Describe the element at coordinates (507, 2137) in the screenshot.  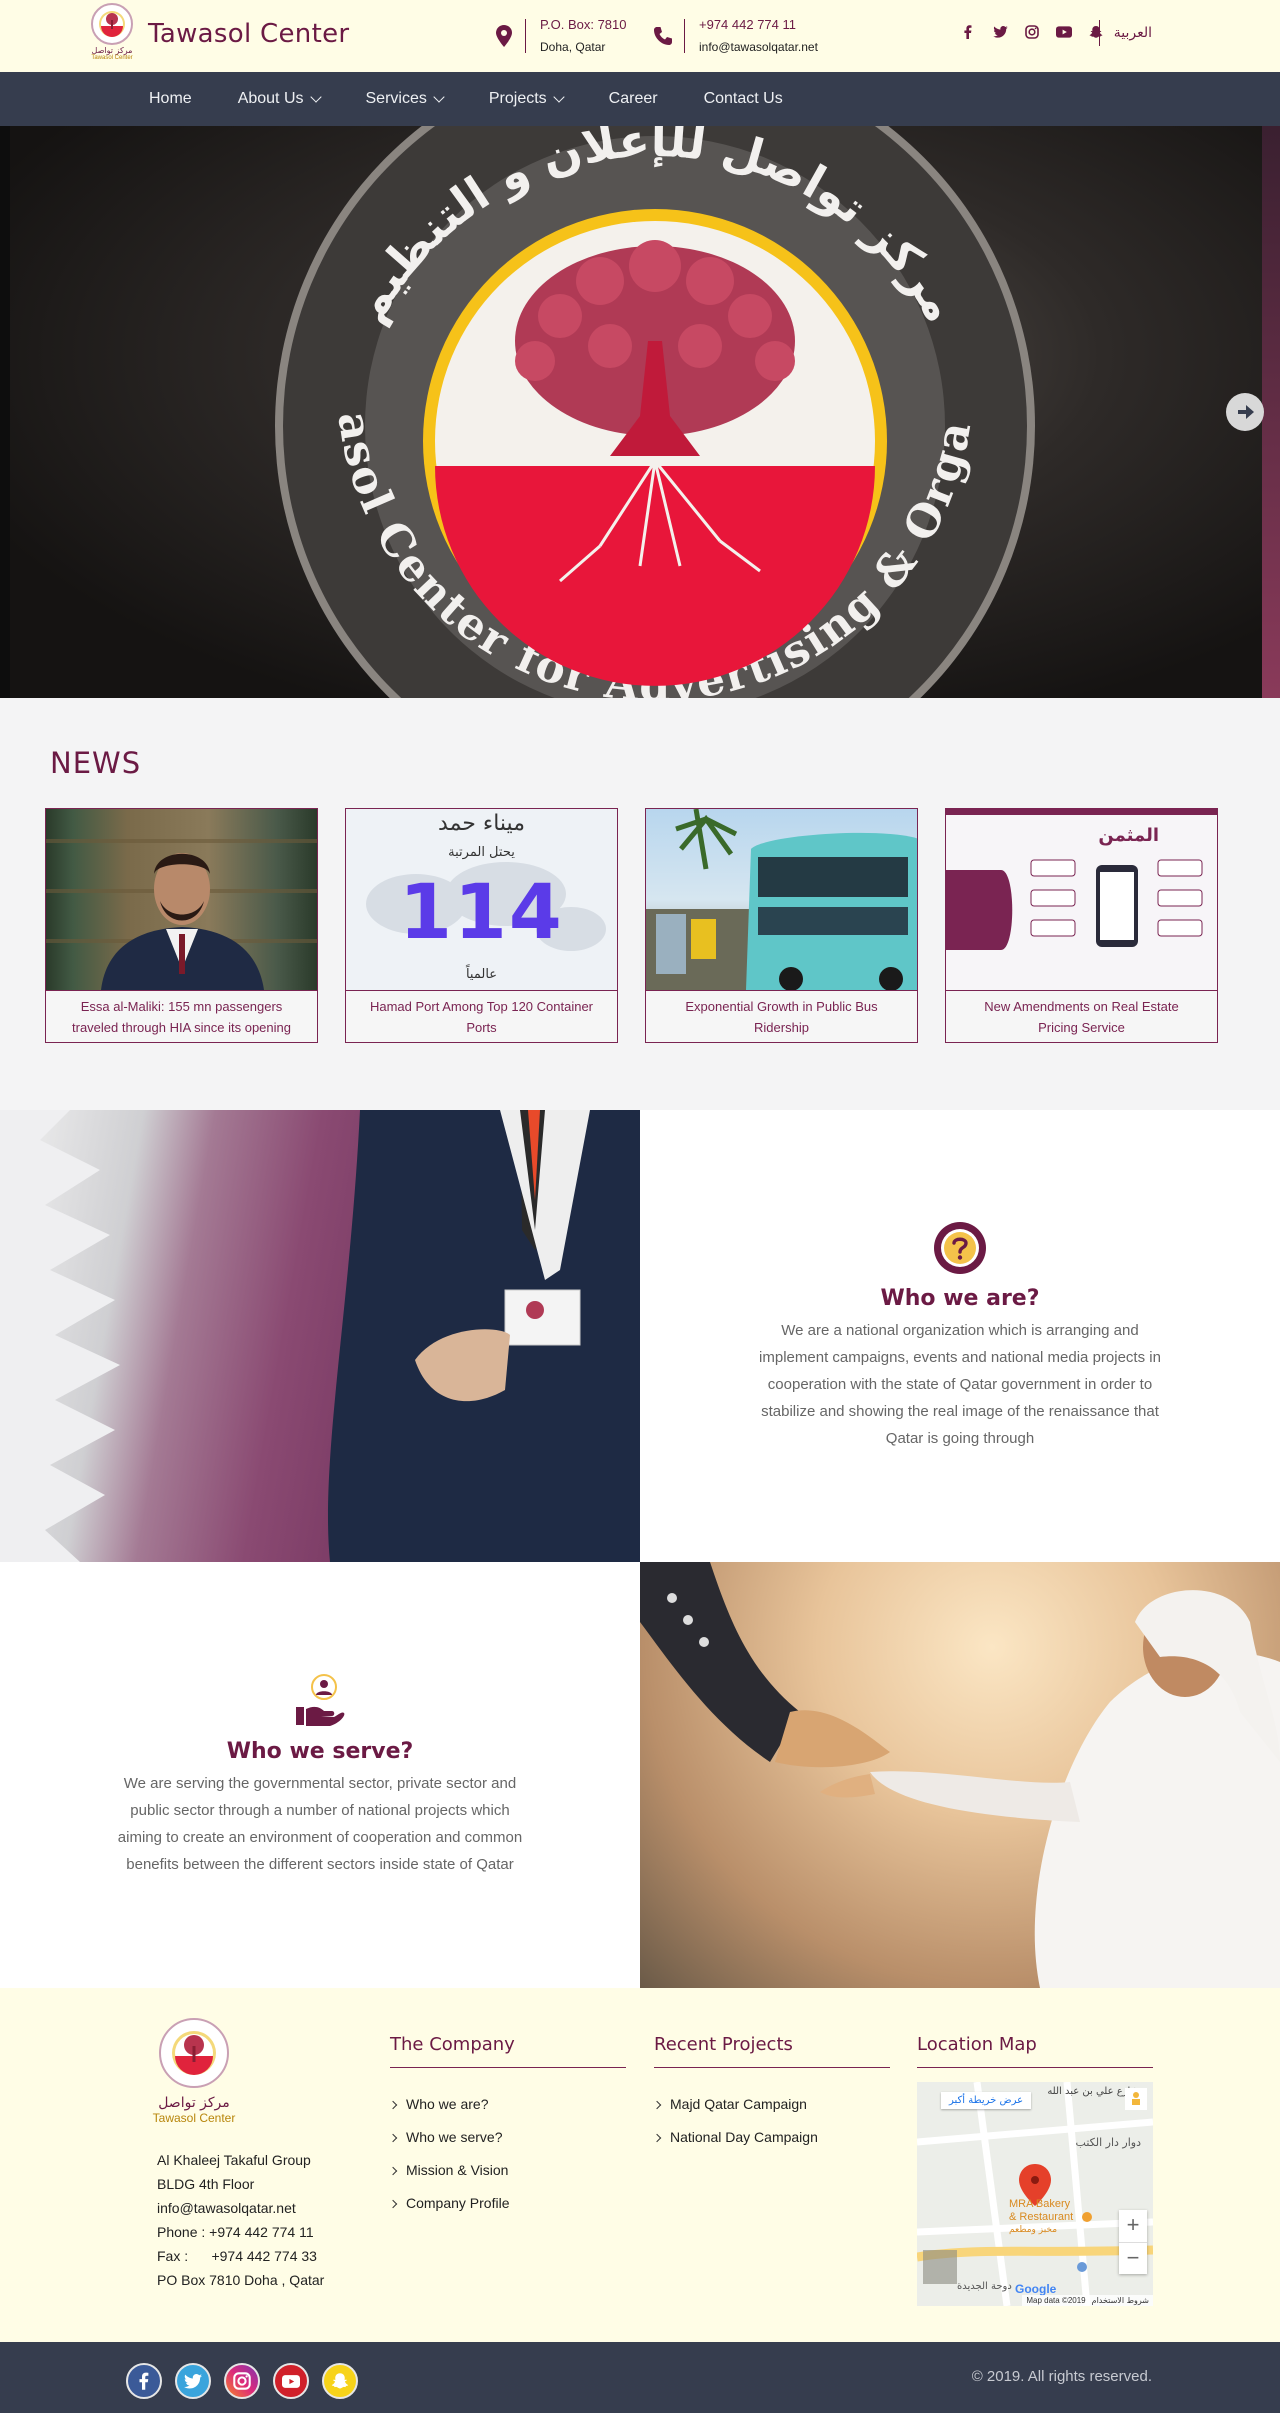
I see `footer-link-who-we-serve: Who we serve?` at that location.